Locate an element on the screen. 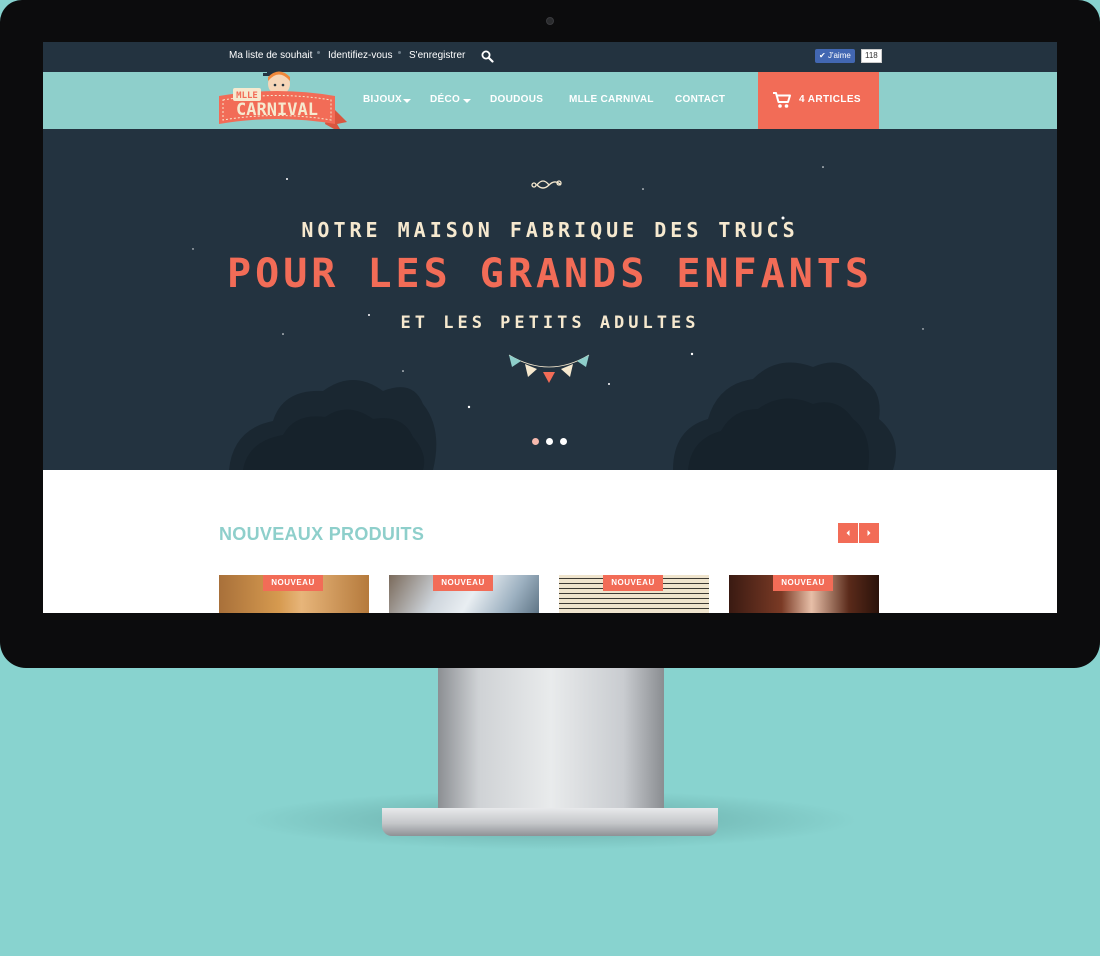 Image resolution: width=1100 pixels, height=956 pixels. nav-item-deco: DÉCO is located at coordinates (445, 99).